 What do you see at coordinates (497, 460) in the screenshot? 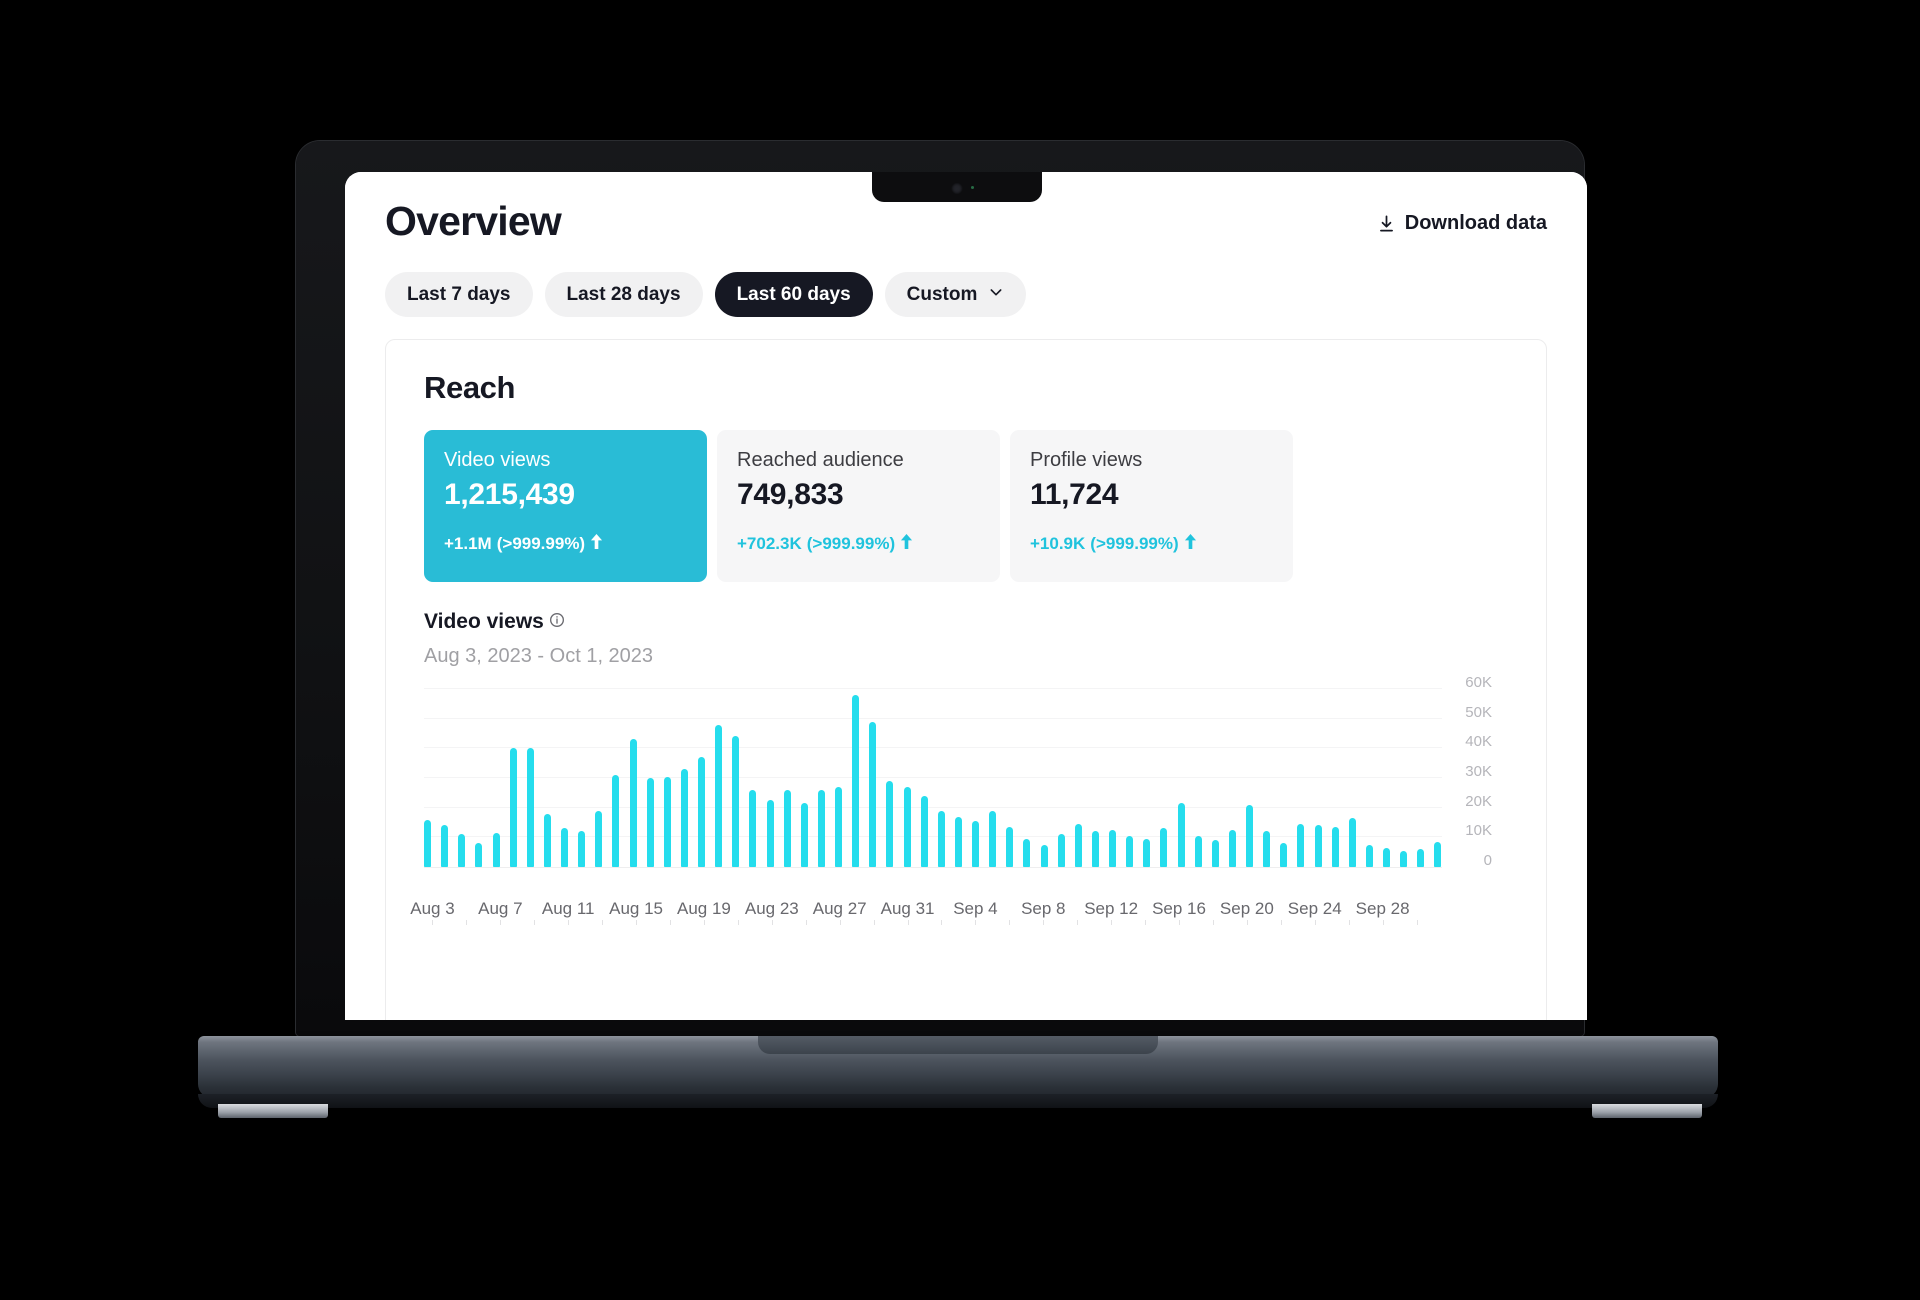
I see `metric-label: Video views` at bounding box center [497, 460].